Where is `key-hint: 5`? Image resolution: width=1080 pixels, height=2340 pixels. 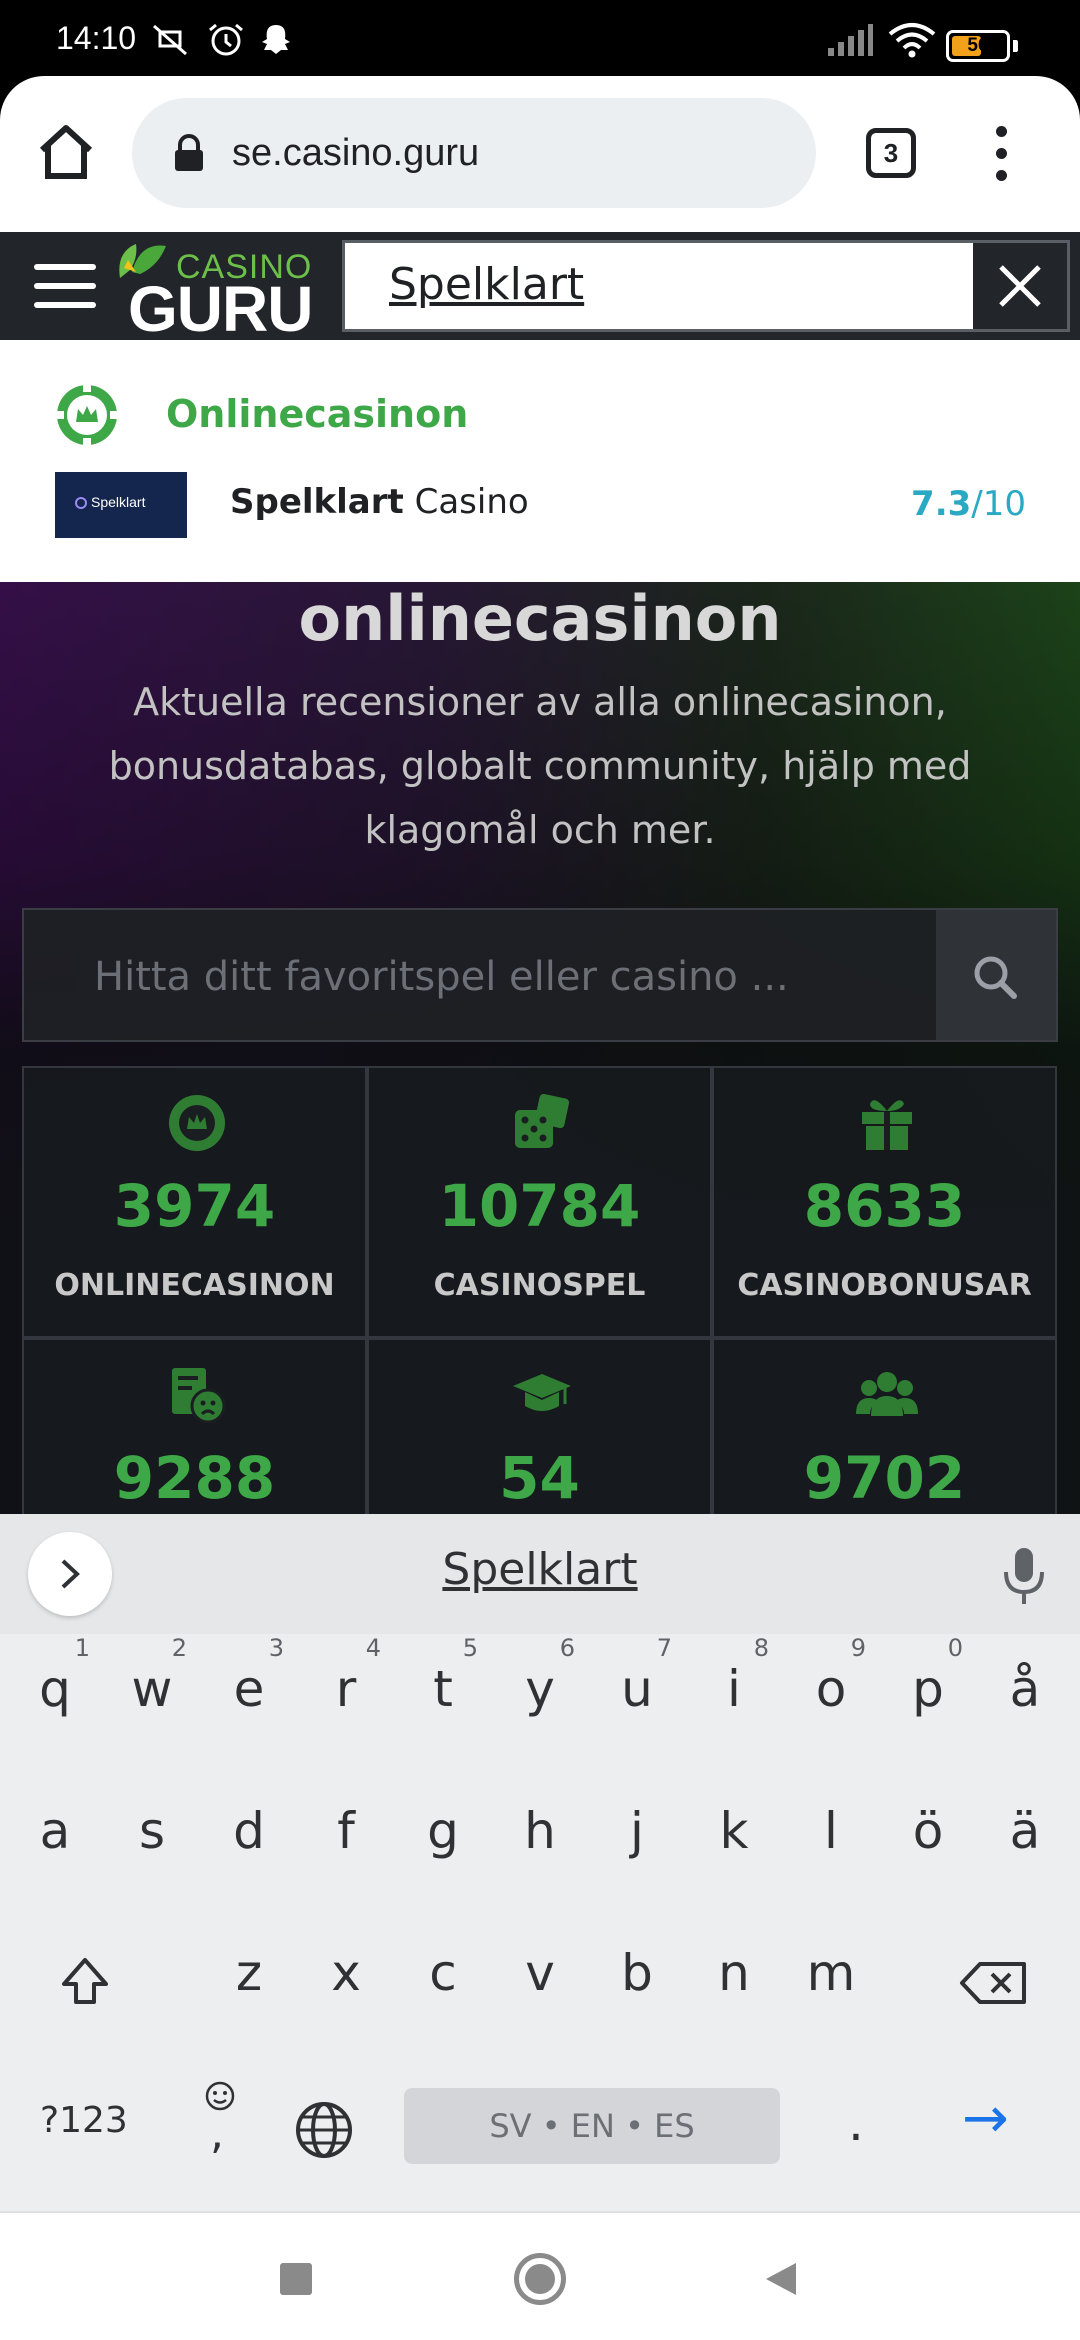 key-hint: 5 is located at coordinates (470, 1648).